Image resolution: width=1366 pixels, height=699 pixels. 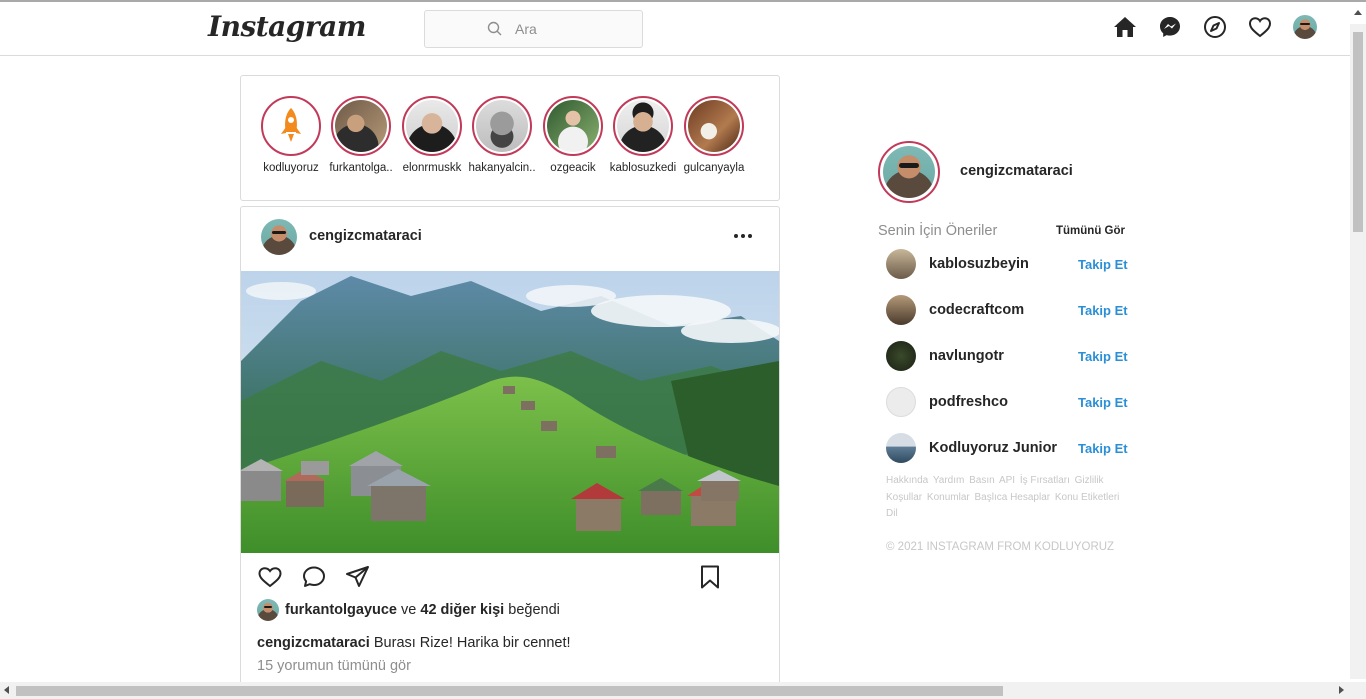 I want to click on story-ozgeacik: ozgeacik, so click(x=573, y=135).